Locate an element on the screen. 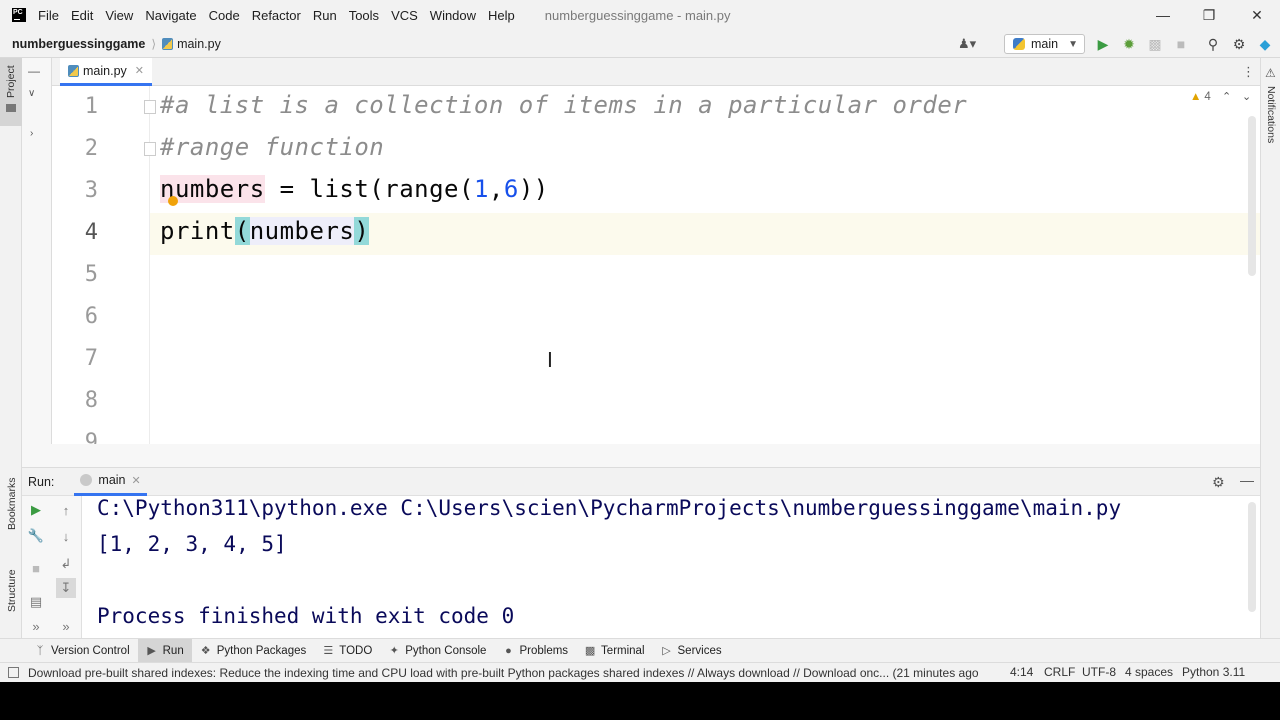  python-console-tab: ✦ Python Console is located at coordinates (437, 651).